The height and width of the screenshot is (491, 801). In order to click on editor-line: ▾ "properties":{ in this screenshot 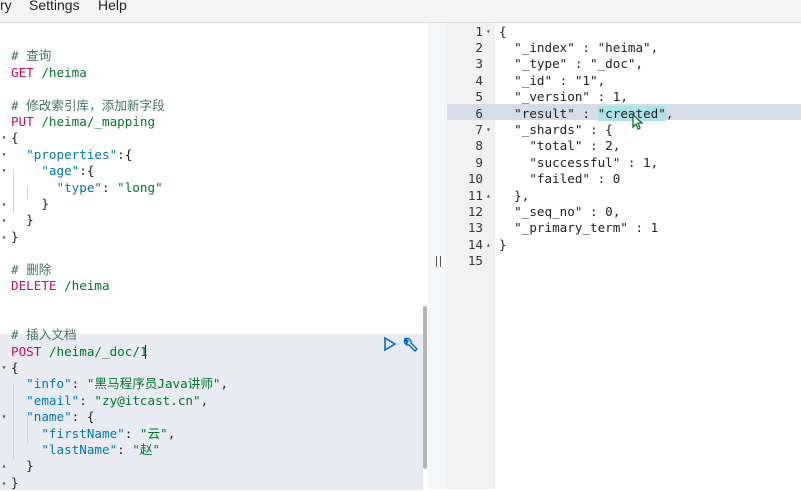, I will do `click(214, 155)`.